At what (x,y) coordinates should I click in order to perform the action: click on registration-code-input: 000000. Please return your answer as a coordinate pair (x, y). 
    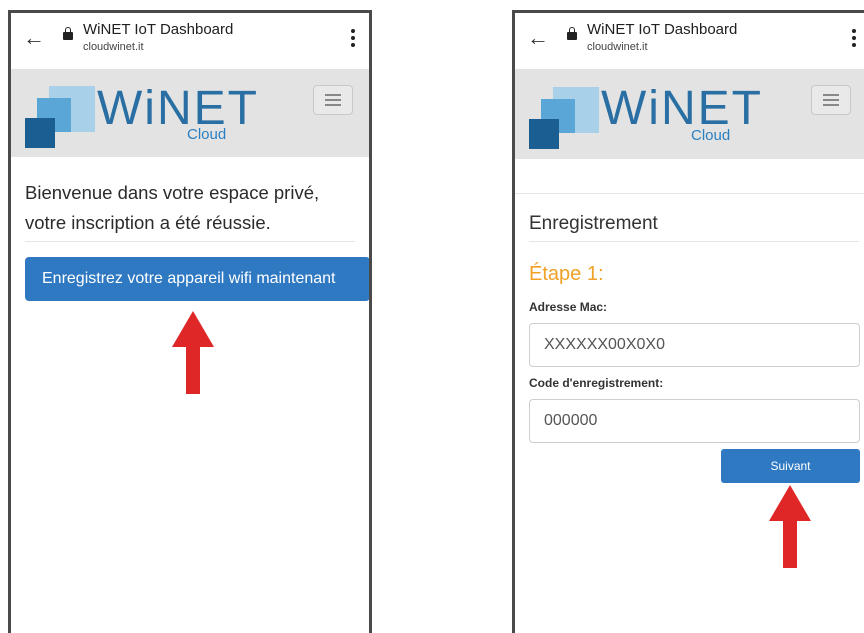
    Looking at the image, I should click on (694, 421).